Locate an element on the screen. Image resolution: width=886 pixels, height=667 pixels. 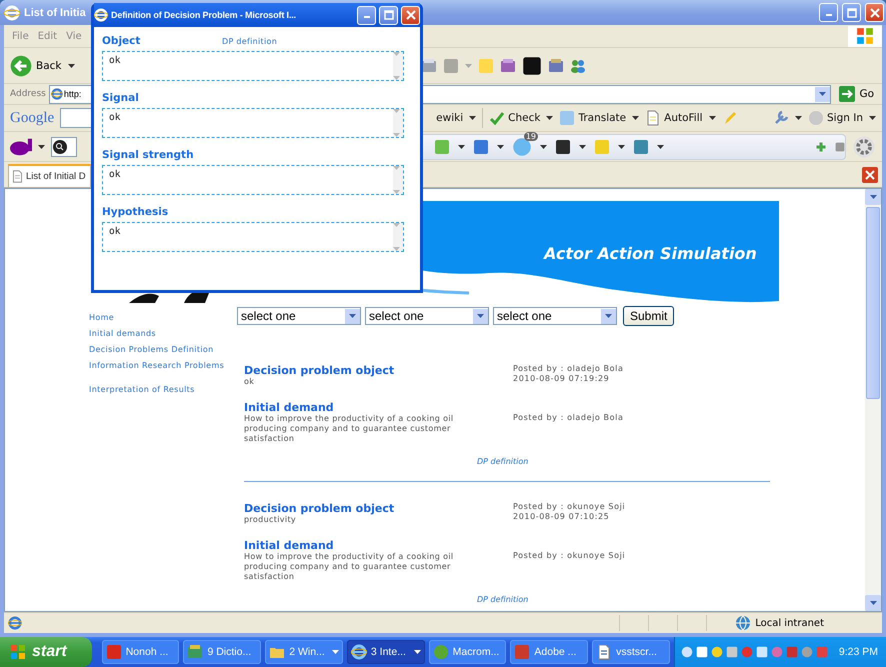
toolbar-button: AutoFill is located at coordinates (674, 118).